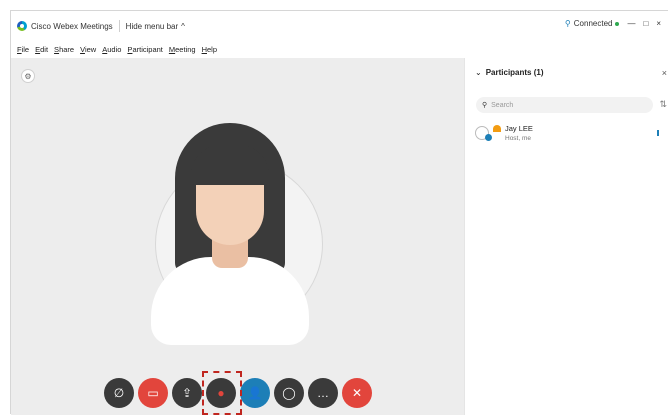 The width and height of the screenshot is (668, 415). I want to click on host-icon, so click(497, 128).